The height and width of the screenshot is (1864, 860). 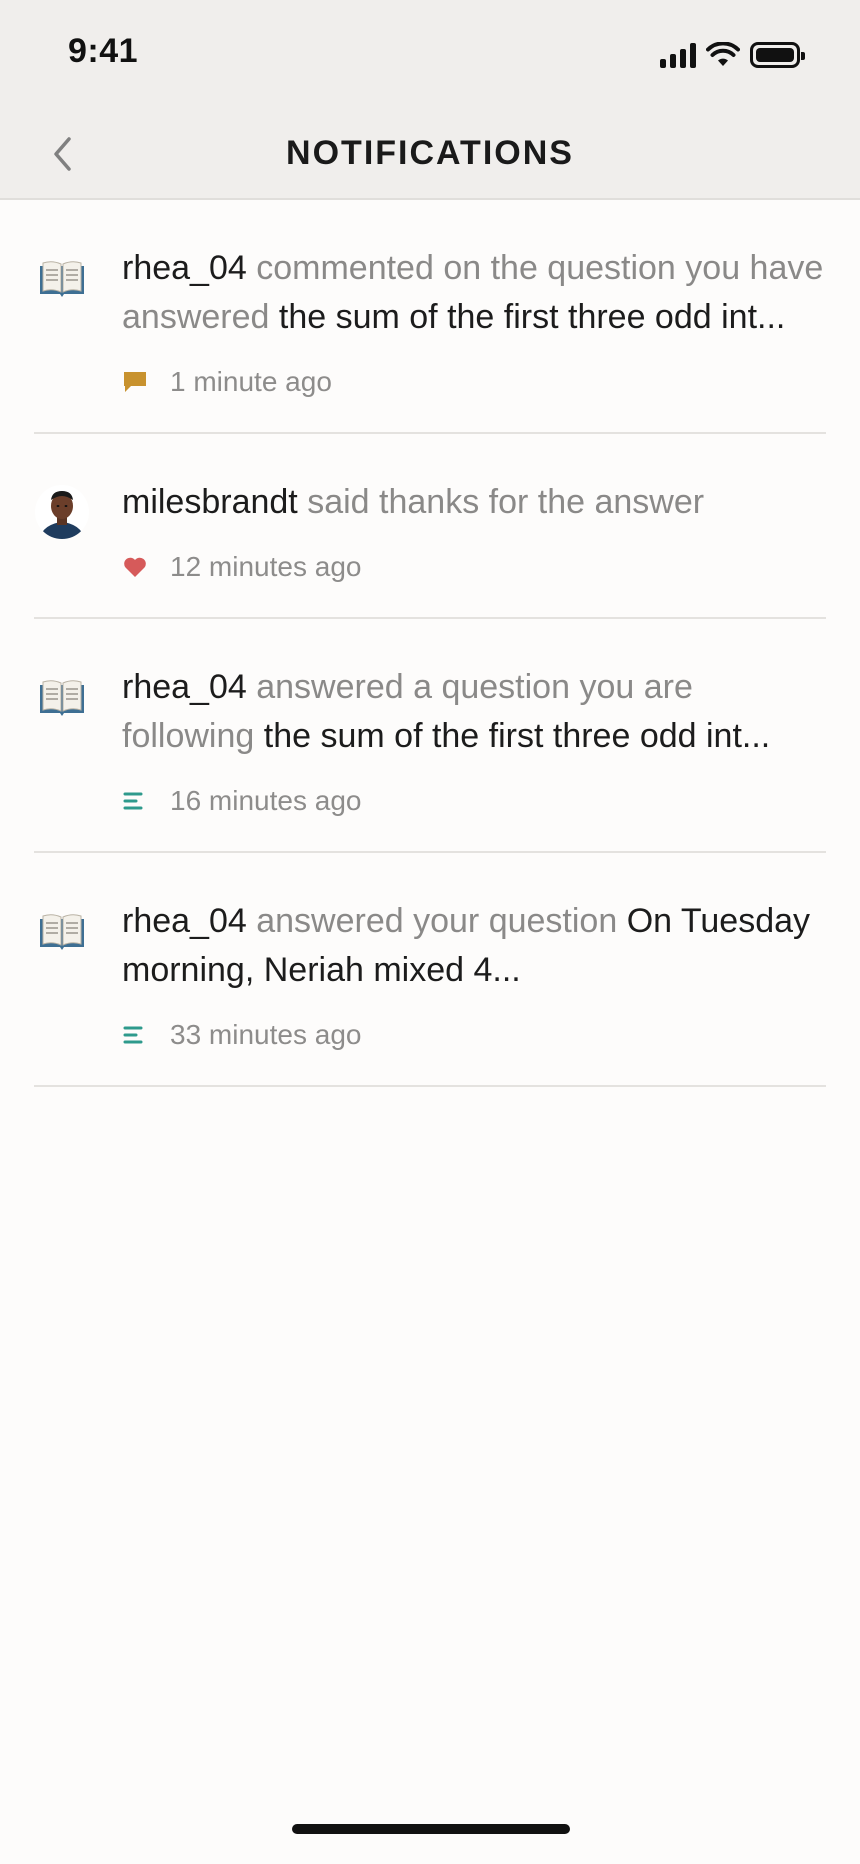 I want to click on status-icons, so click(x=732, y=55).